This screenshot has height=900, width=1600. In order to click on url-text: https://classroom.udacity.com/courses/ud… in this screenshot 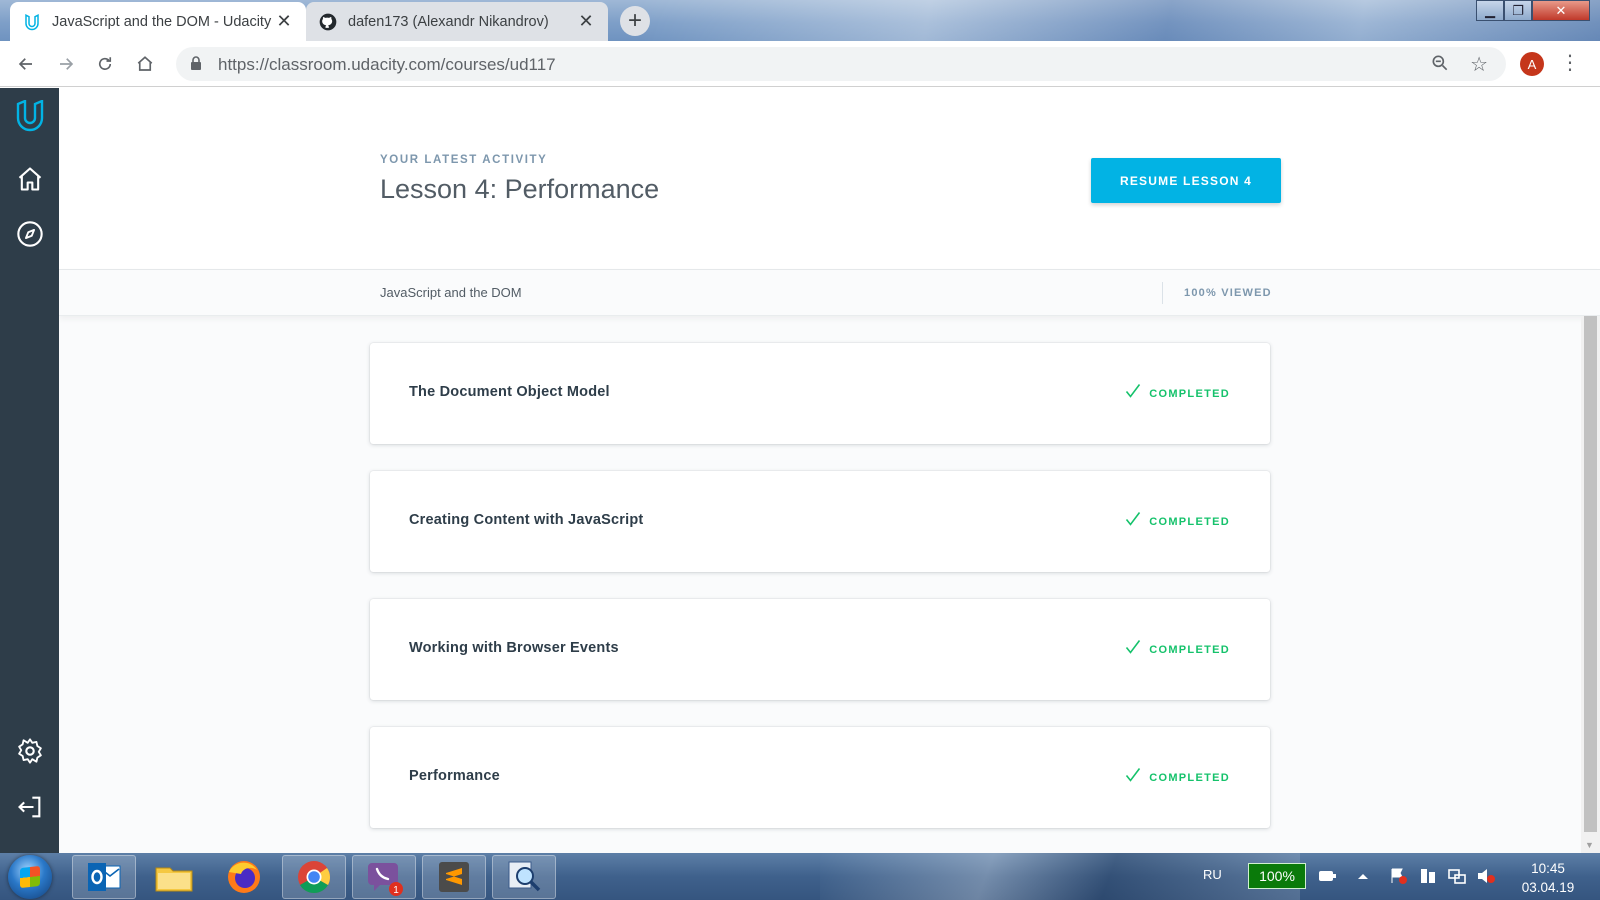, I will do `click(387, 65)`.